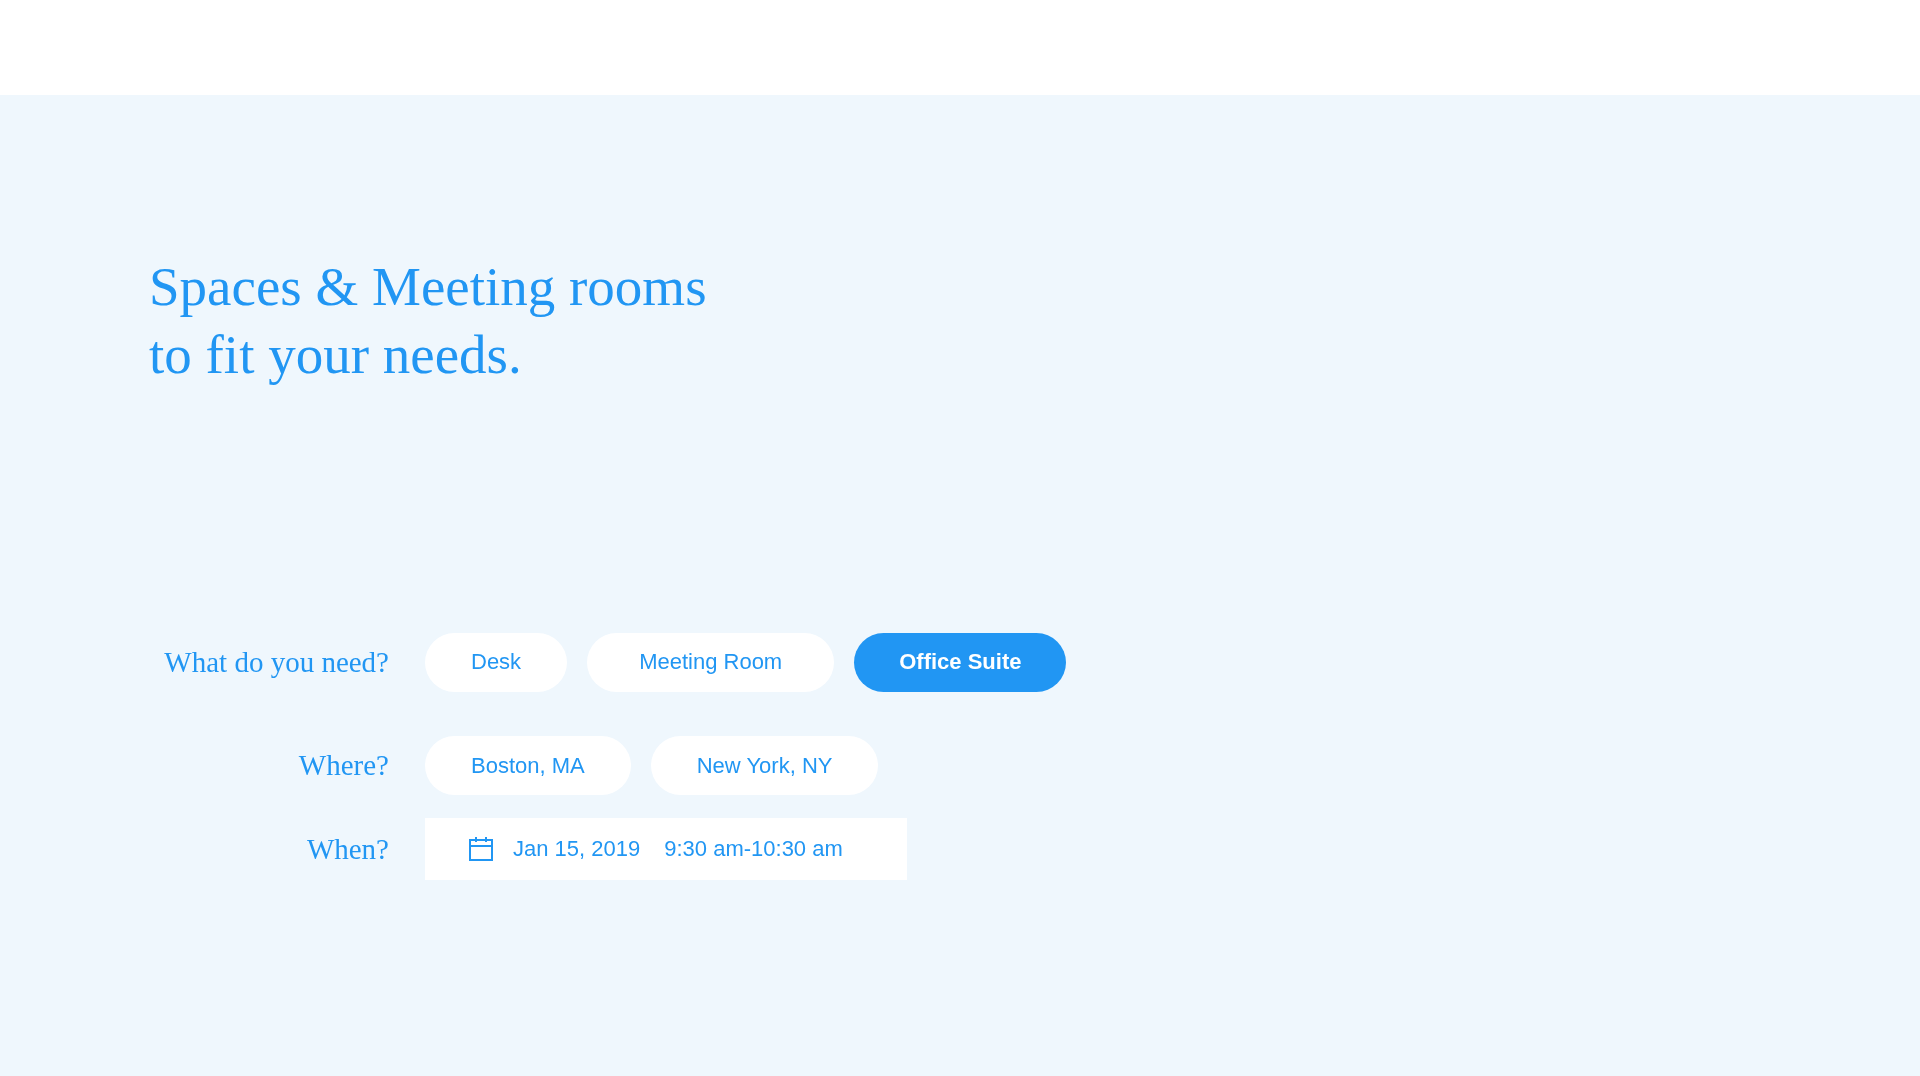 This screenshot has width=1920, height=1076. I want to click on field-label: What do you need?, so click(276, 662).